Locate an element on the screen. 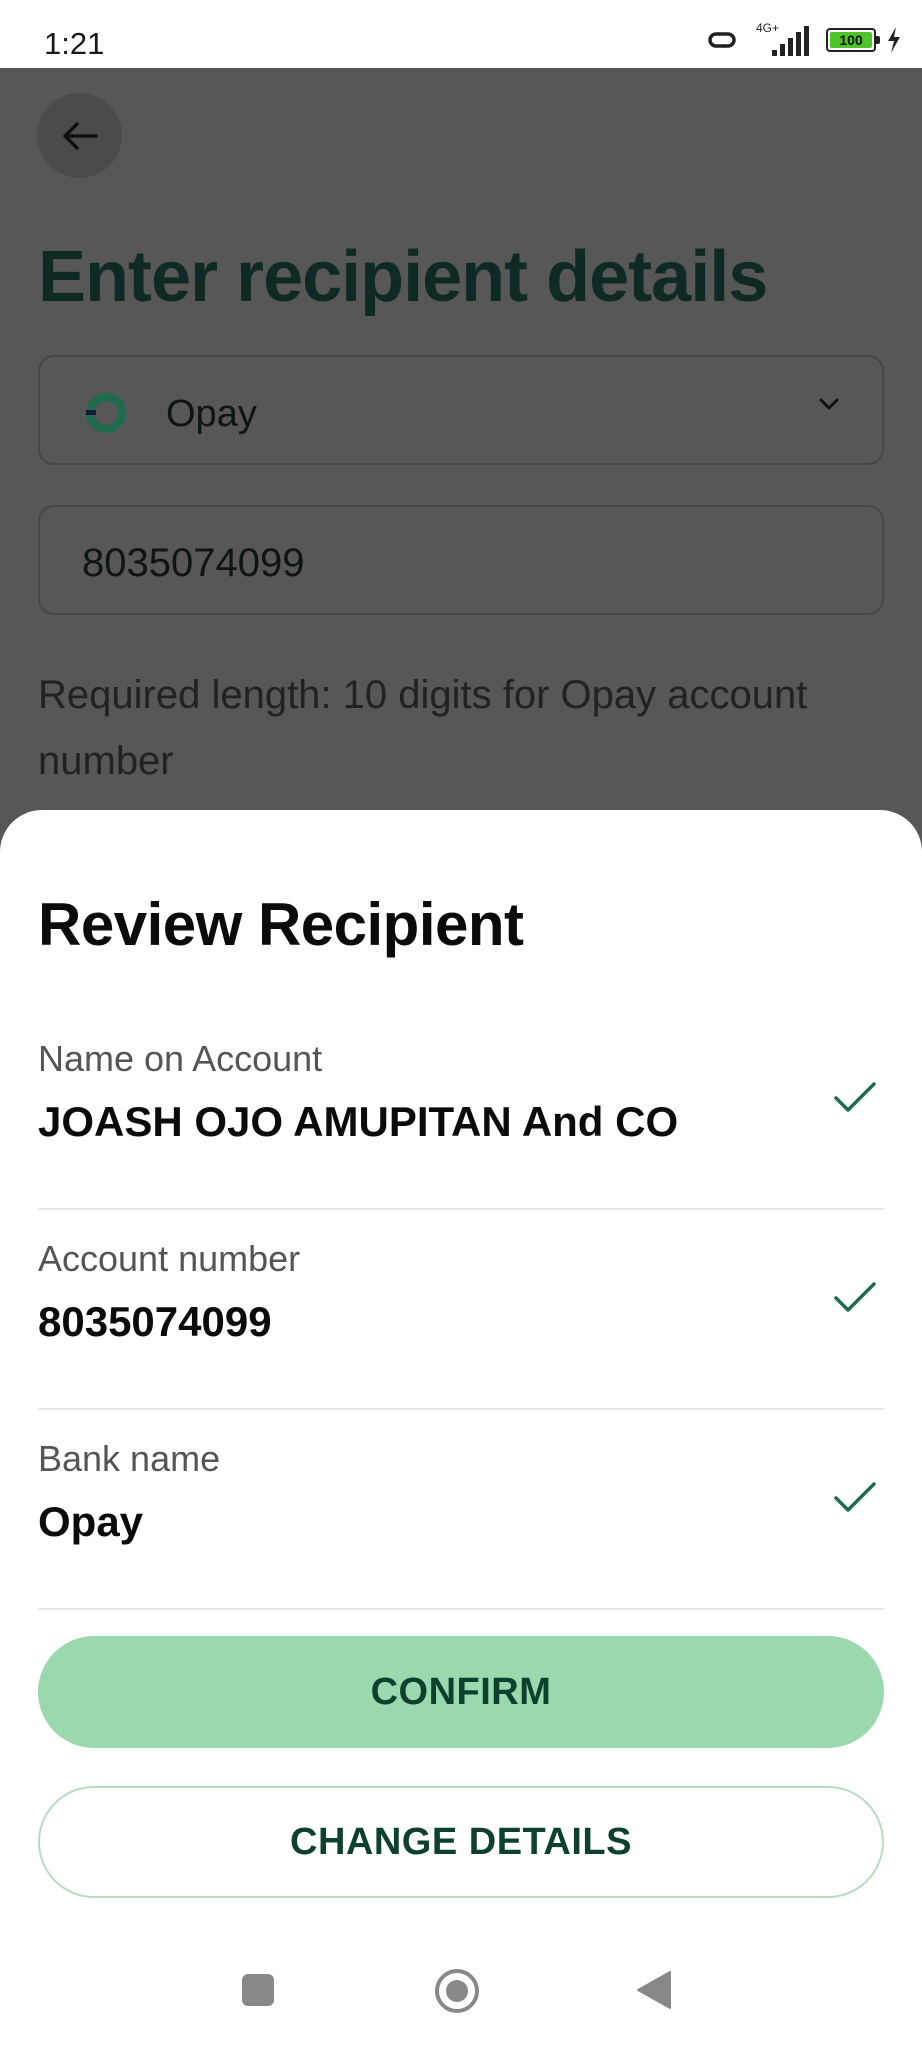  sheet-title: Review Recipient is located at coordinates (281, 924).